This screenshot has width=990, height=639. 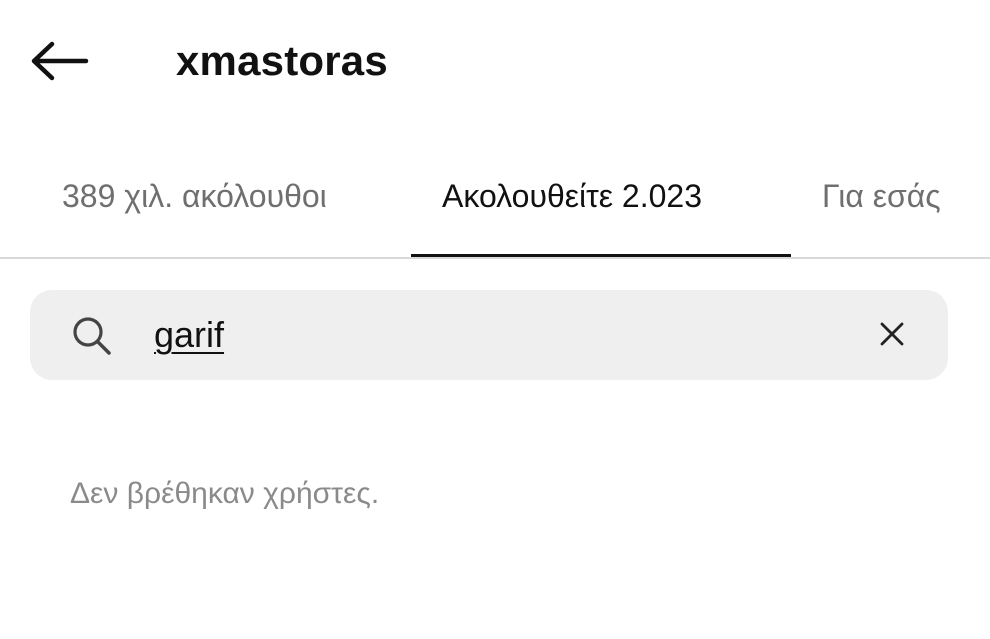 What do you see at coordinates (601, 255) in the screenshot?
I see `active-tab-indicator` at bounding box center [601, 255].